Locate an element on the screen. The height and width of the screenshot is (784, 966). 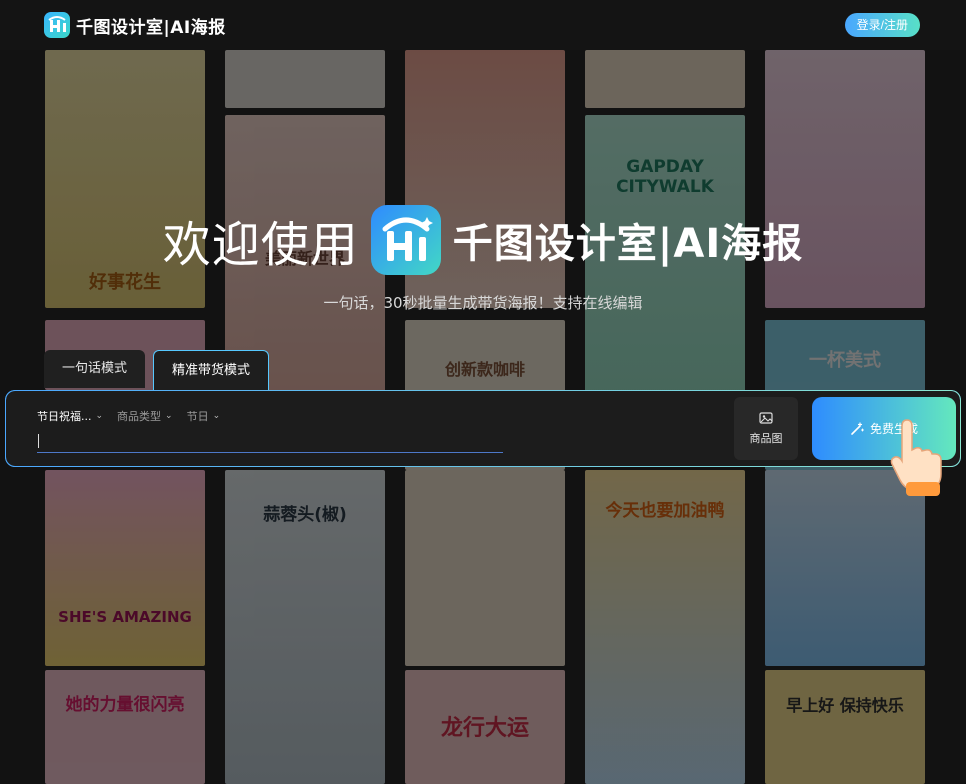
select-product-type-label: 商品类型 is located at coordinates (139, 416).